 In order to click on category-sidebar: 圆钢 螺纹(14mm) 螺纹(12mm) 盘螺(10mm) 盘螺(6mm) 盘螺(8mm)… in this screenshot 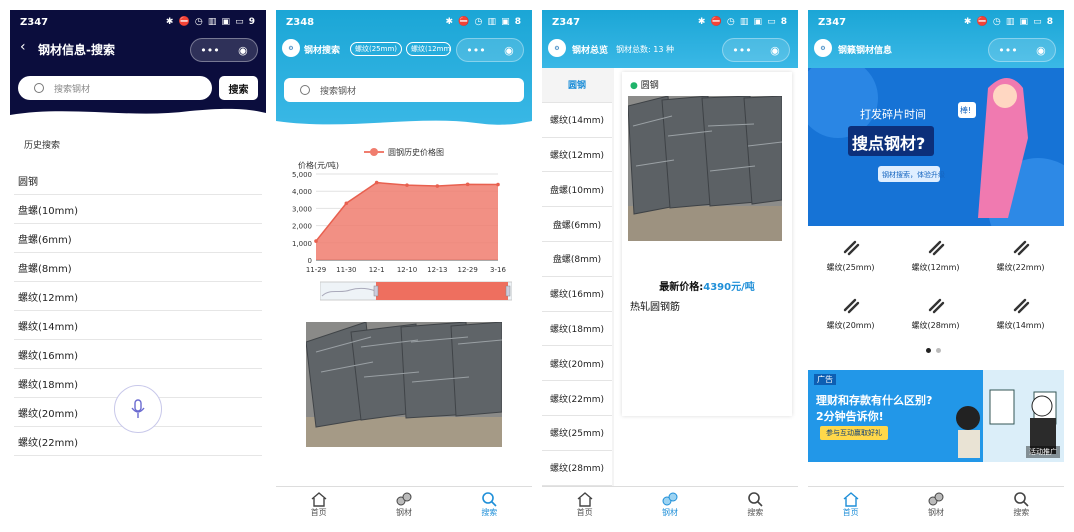, I will do `click(578, 277)`.